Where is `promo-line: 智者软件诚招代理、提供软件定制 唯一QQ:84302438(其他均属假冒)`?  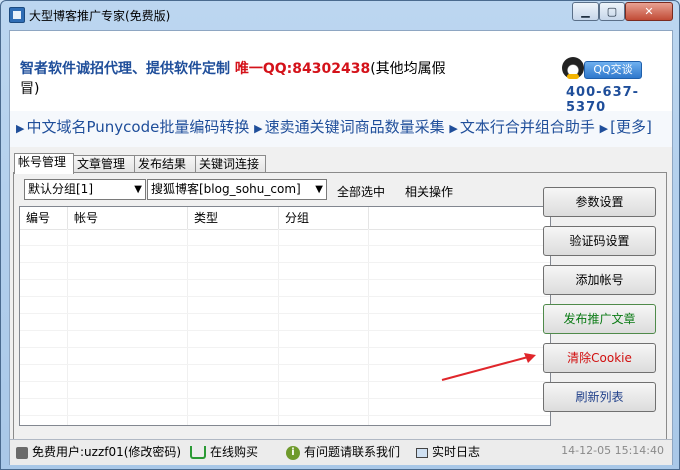 promo-line: 智者软件诚招代理、提供软件定制 唯一QQ:84302438(其他均属假冒) is located at coordinates (240, 79).